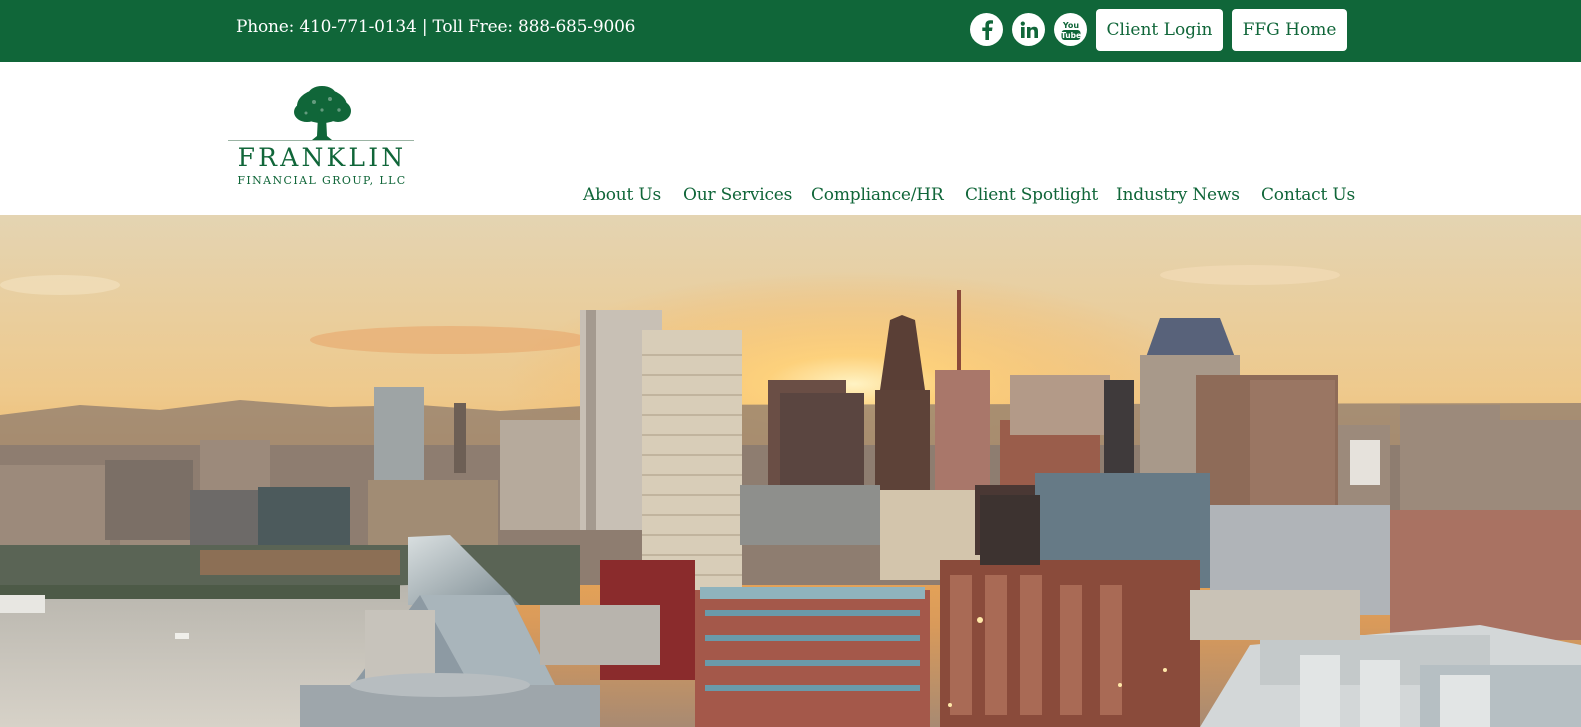 Image resolution: width=1581 pixels, height=727 pixels. I want to click on nav-contact-us: Contact Us, so click(1308, 195).